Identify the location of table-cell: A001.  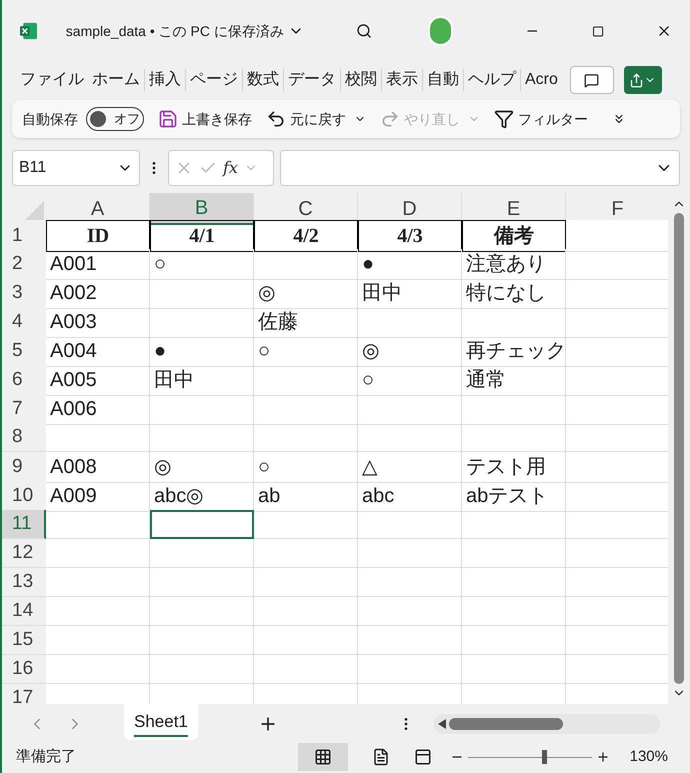
(98, 264).